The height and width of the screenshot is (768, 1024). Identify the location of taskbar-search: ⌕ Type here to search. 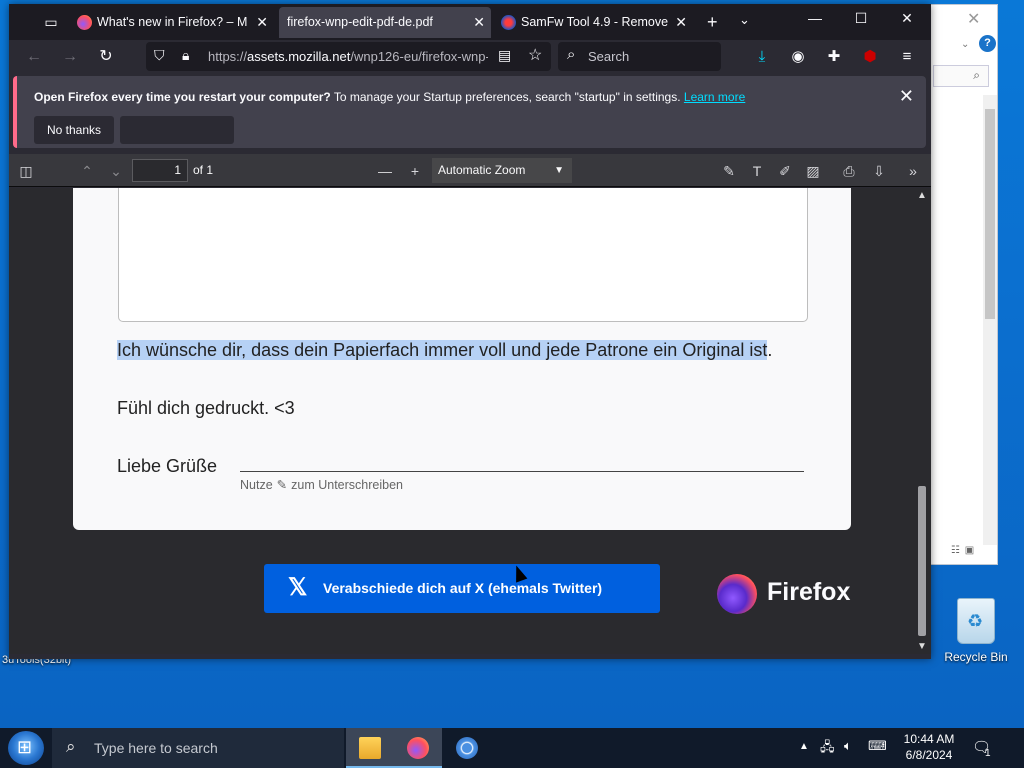
(198, 748).